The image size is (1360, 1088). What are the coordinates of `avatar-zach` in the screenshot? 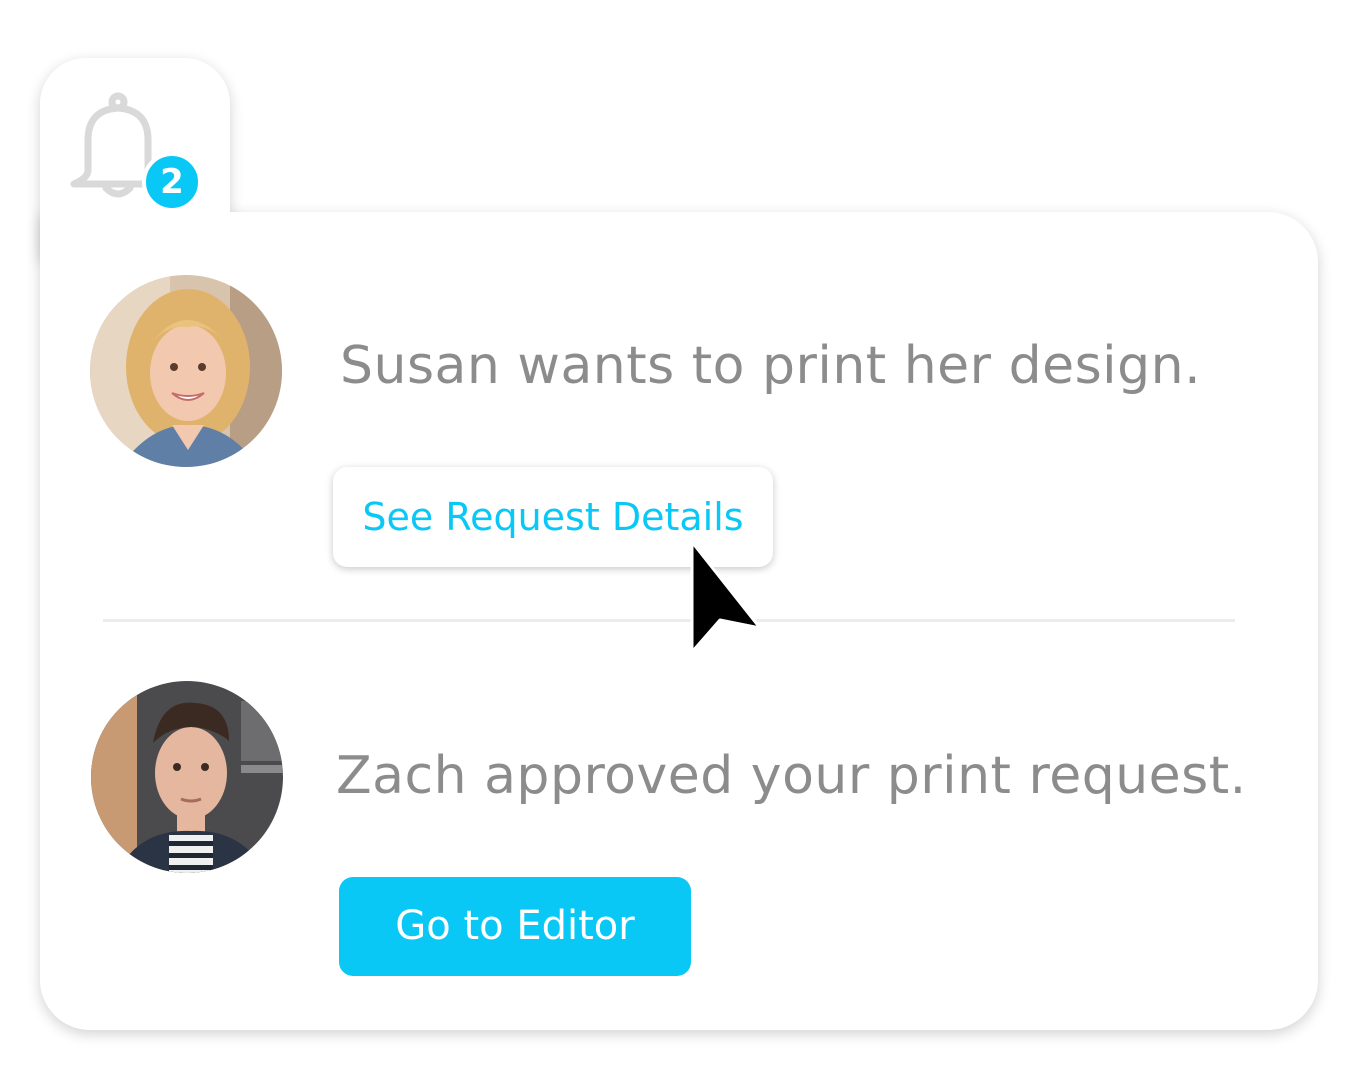 It's located at (187, 777).